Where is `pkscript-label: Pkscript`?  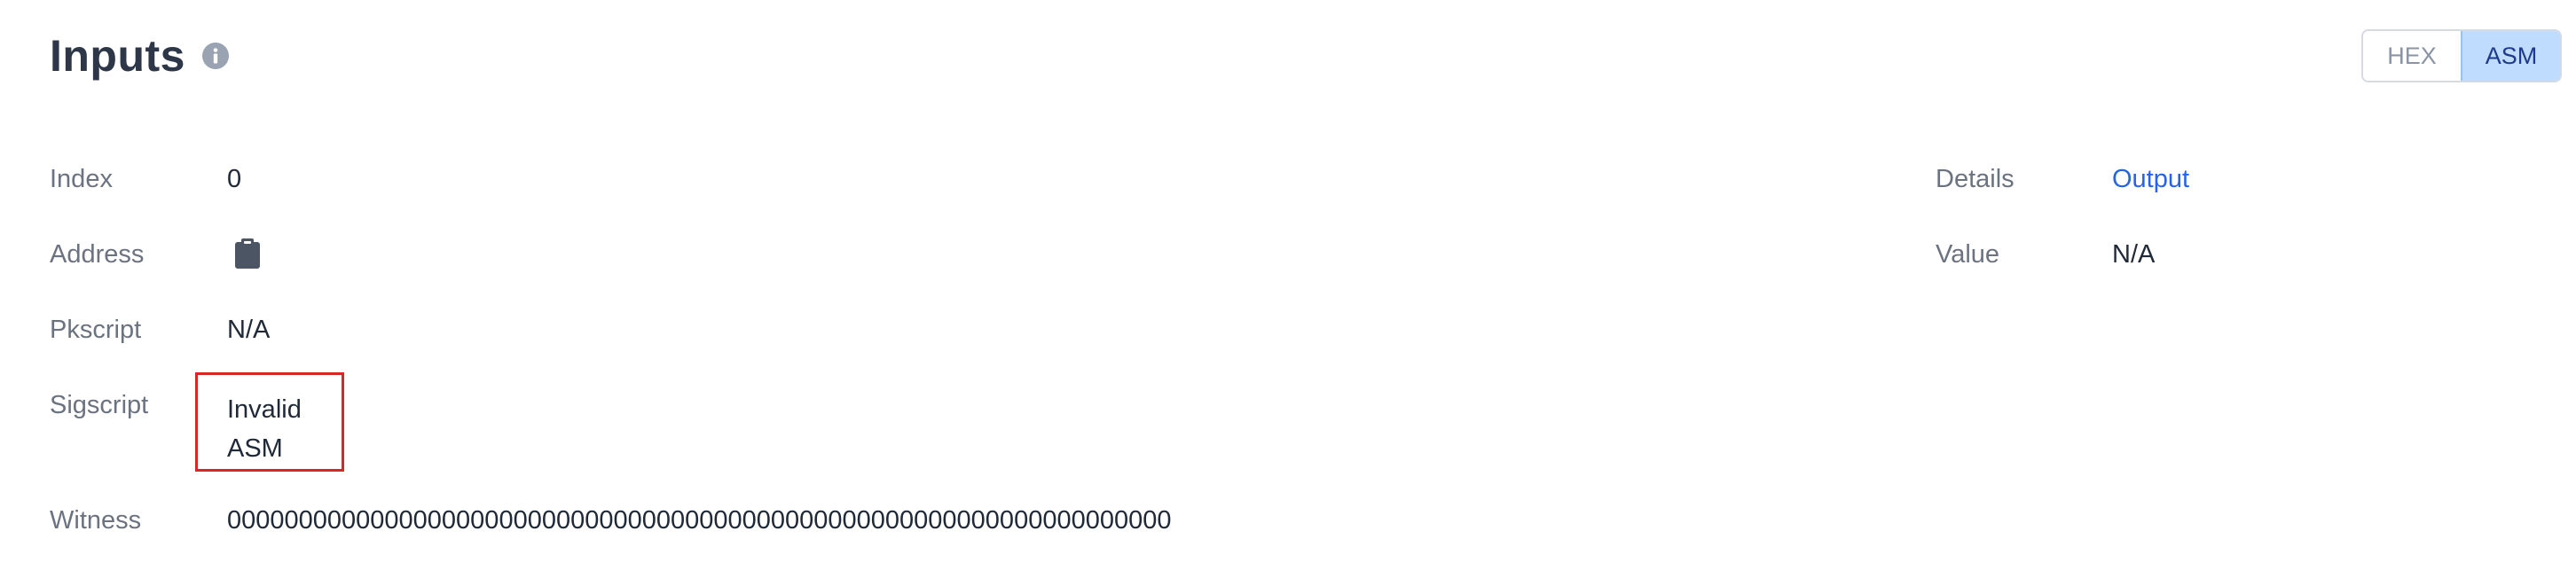
pkscript-label: Pkscript is located at coordinates (96, 330).